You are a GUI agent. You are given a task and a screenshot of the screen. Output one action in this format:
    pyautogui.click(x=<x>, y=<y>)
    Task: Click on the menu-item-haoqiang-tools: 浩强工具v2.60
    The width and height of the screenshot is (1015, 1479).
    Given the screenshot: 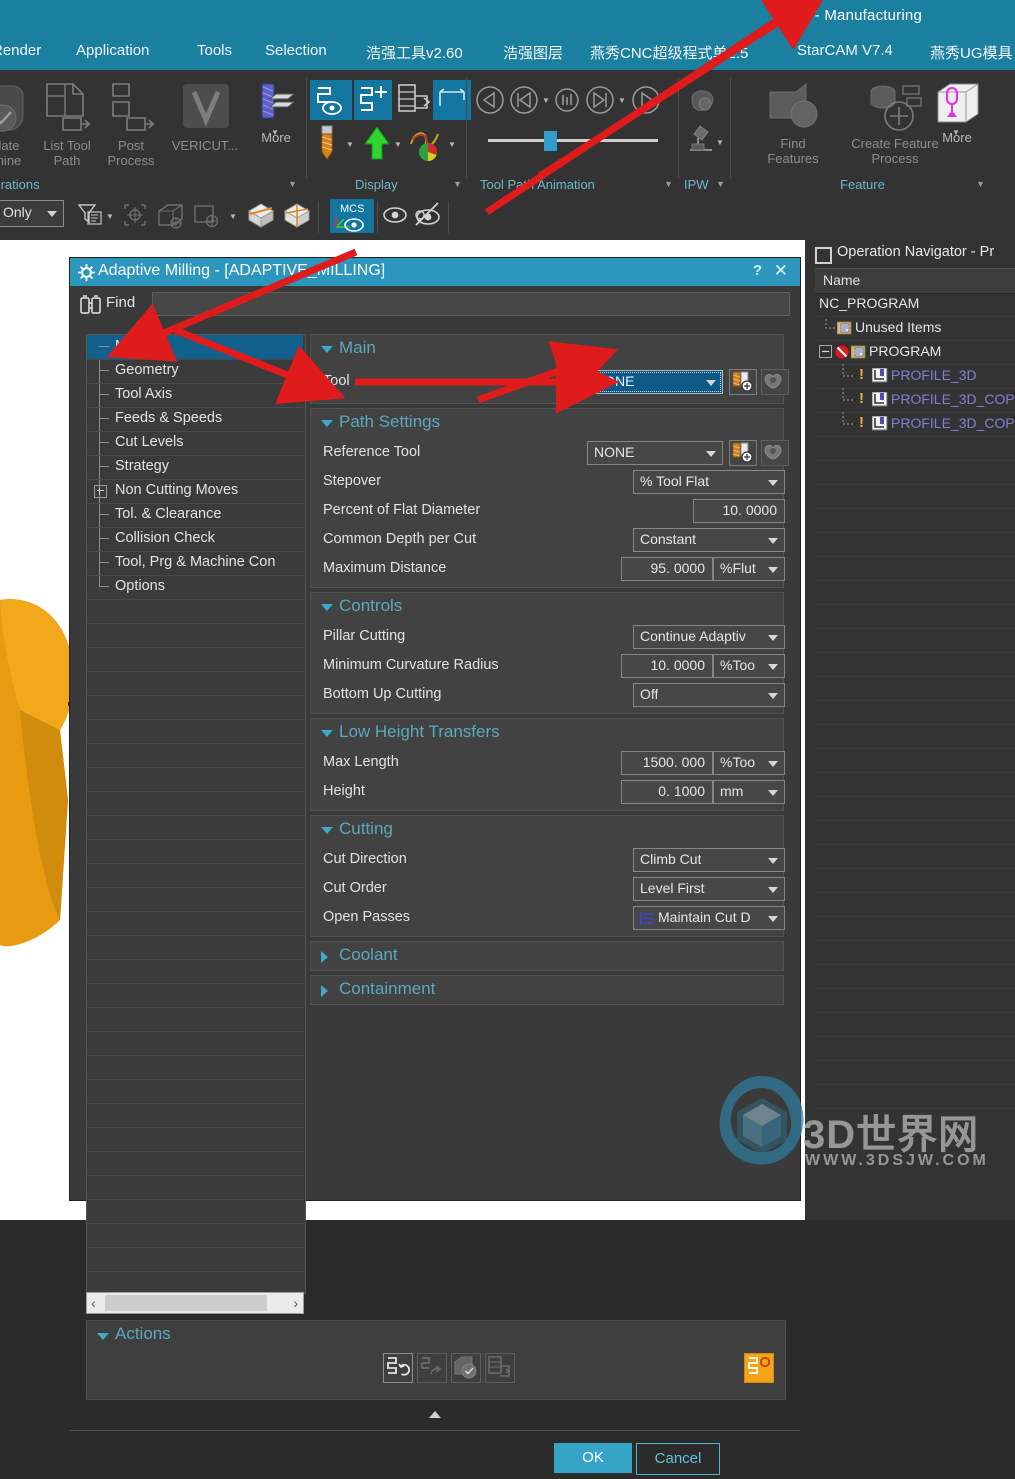 What is the action you would take?
    pyautogui.click(x=414, y=52)
    